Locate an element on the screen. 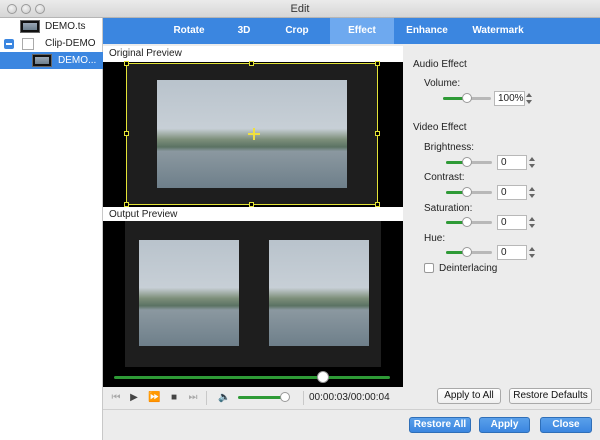 The height and width of the screenshot is (440, 600). saturation-slider is located at coordinates (469, 222).